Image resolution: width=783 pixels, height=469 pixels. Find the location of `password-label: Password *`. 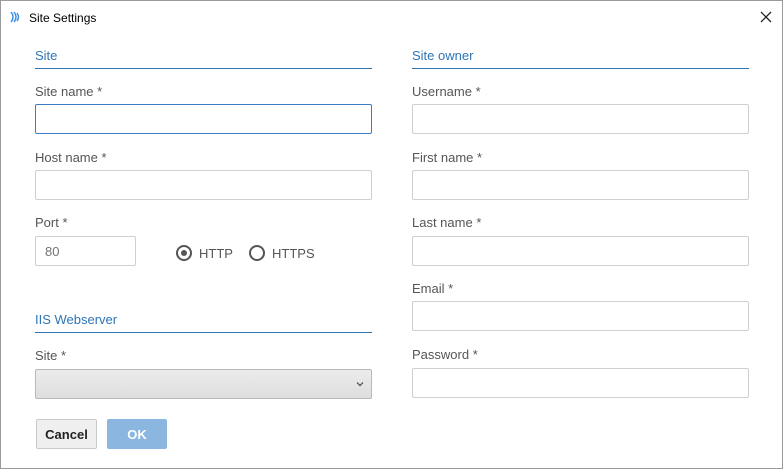

password-label: Password * is located at coordinates (445, 354).